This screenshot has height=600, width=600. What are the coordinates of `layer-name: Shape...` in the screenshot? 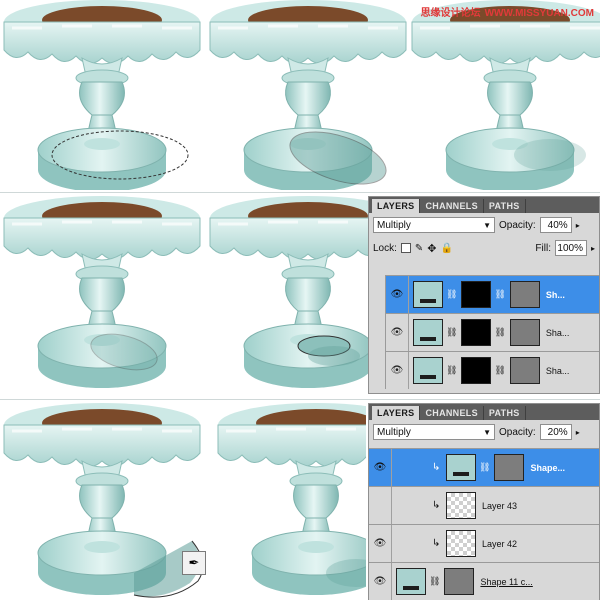 It's located at (547, 468).